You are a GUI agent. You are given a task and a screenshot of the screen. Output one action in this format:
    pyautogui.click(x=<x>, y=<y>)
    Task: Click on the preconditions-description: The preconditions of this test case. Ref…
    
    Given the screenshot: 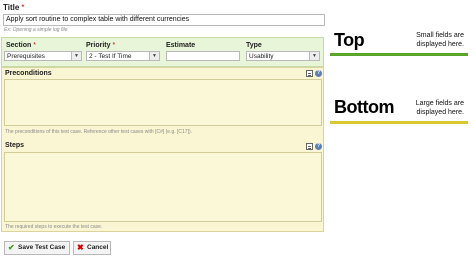 What is the action you would take?
    pyautogui.click(x=99, y=132)
    